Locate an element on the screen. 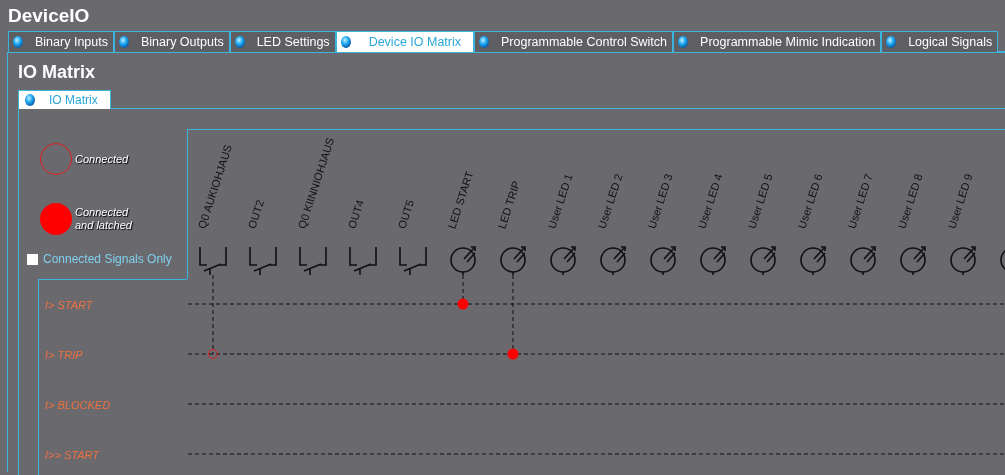 This screenshot has width=1005, height=475. signal-label: I> TRIP is located at coordinates (64, 355).